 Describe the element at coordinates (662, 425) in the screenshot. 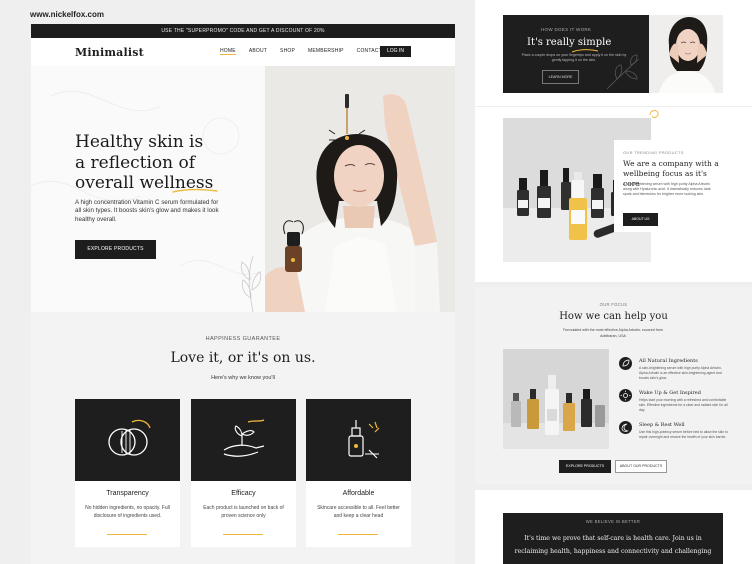

I see `feature-title: Sleep & Rest Well` at that location.